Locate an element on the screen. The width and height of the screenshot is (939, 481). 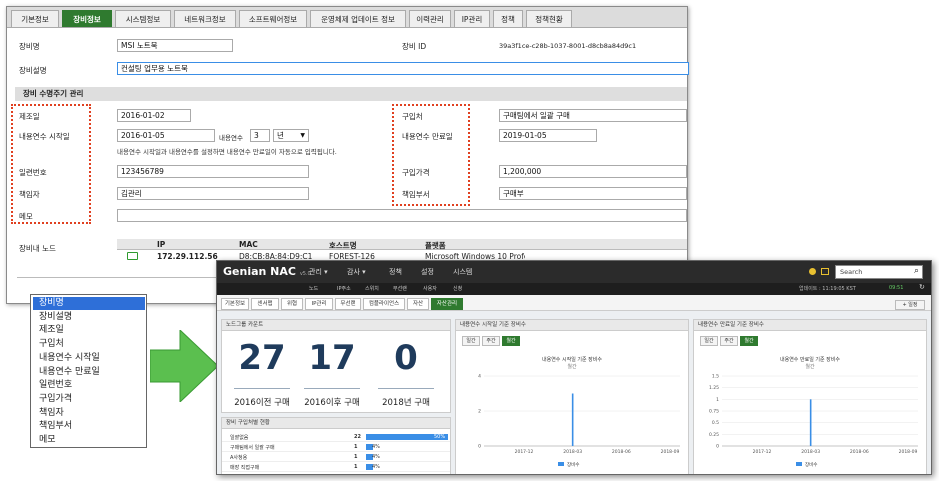
dropdown-option: 책임부서 is located at coordinates (89, 426).